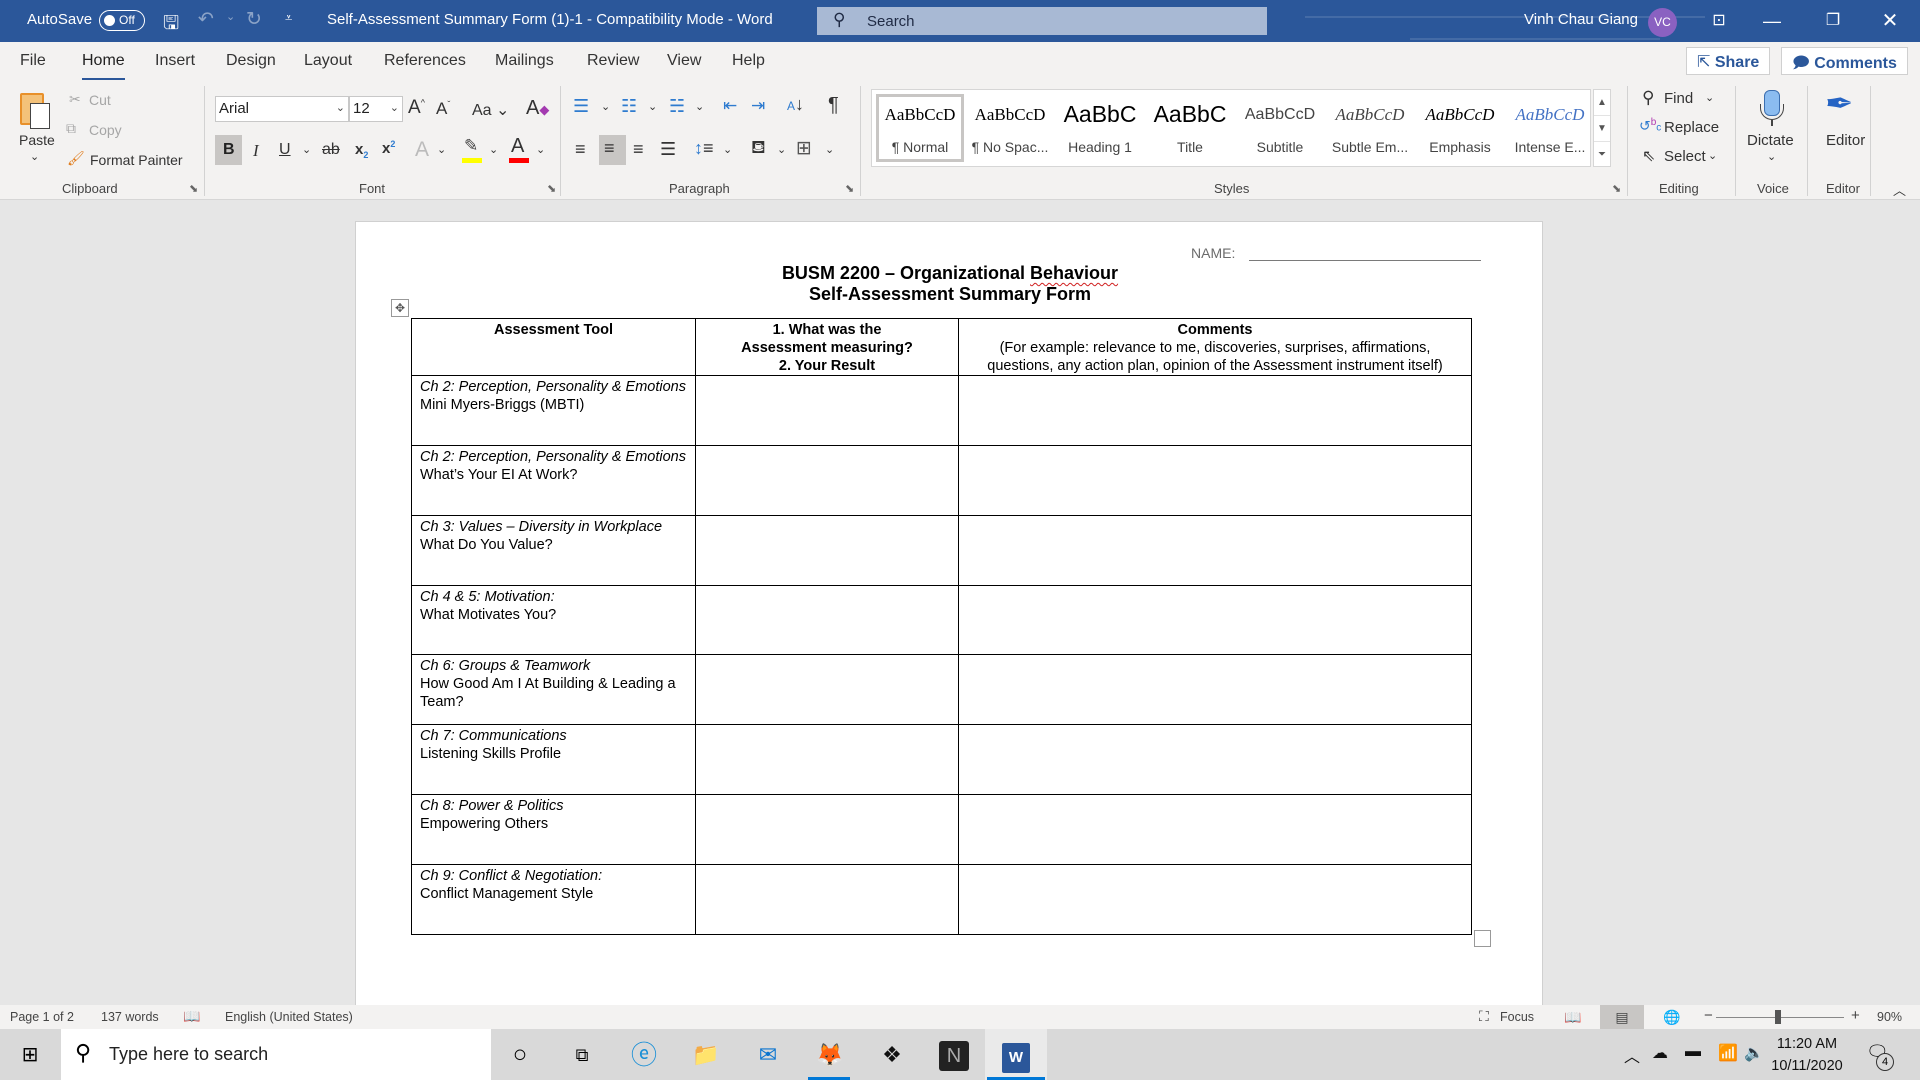 The height and width of the screenshot is (1080, 1920). Describe the element at coordinates (1890, 21) in the screenshot. I see `close-button: ✕` at that location.